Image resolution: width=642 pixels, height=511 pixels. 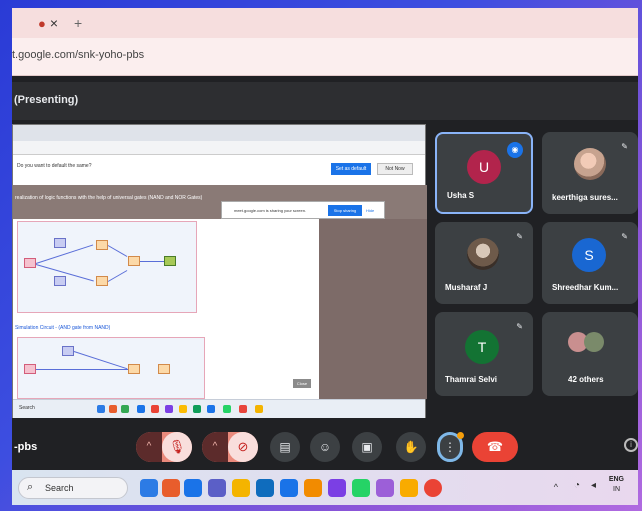 I want to click on camera-off-icon: ⊘, so click(x=243, y=447).